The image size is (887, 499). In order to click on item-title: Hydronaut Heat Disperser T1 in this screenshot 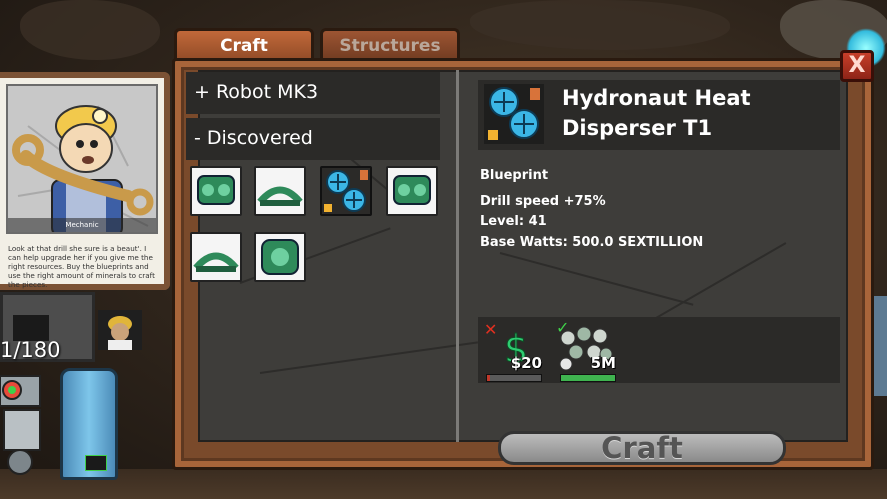, I will do `click(656, 113)`.